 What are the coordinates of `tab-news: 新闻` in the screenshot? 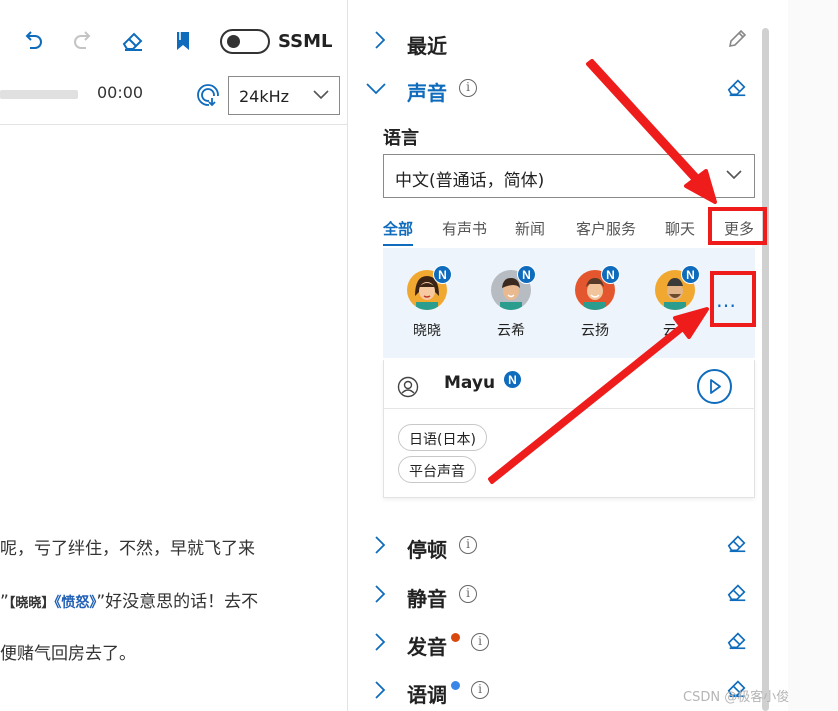 It's located at (530, 228).